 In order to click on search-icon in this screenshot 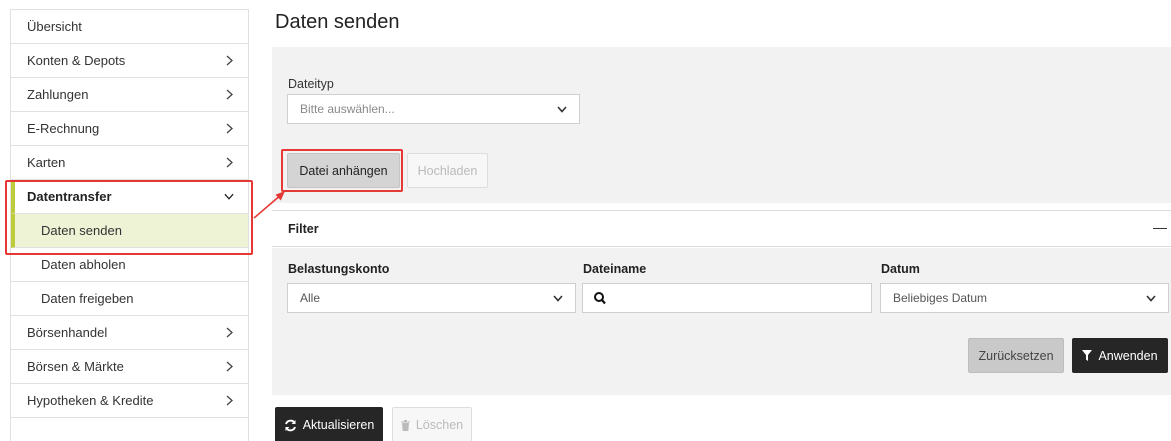, I will do `click(600, 301)`.